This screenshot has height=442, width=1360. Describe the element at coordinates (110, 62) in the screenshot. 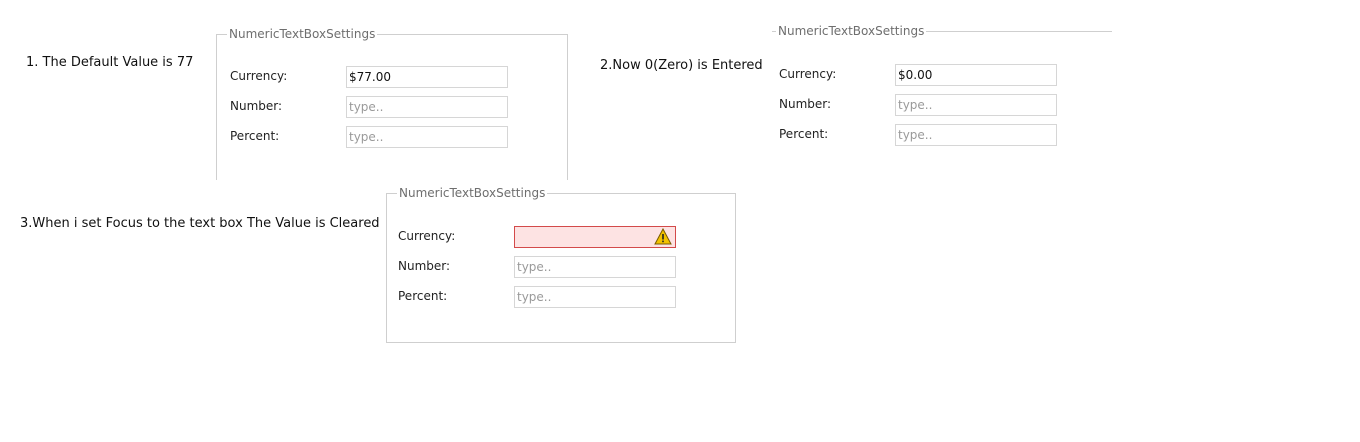

I see `step-1-caption: 1. The Default Value is 77` at that location.